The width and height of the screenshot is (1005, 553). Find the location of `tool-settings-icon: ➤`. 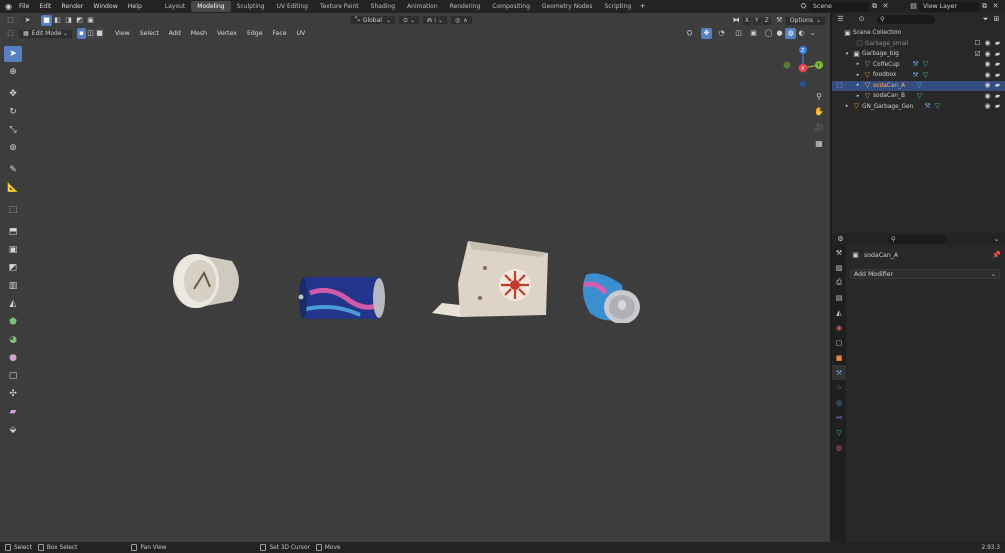

tool-settings-icon: ➤ is located at coordinates (27, 20).